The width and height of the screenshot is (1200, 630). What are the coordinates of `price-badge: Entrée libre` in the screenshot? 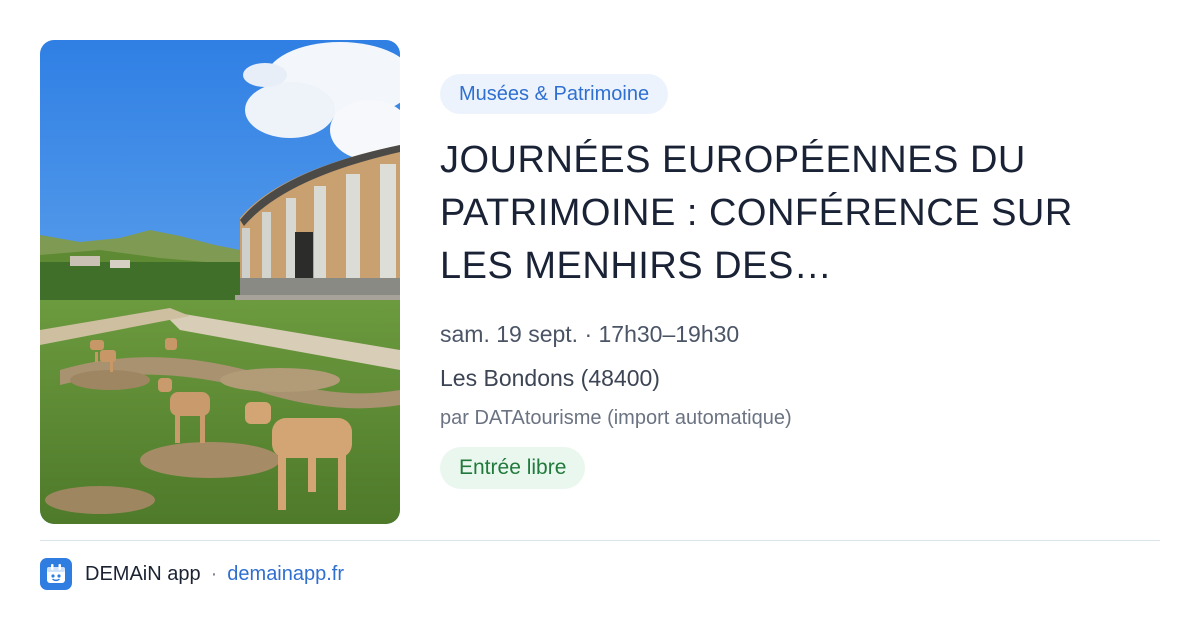 It's located at (513, 468).